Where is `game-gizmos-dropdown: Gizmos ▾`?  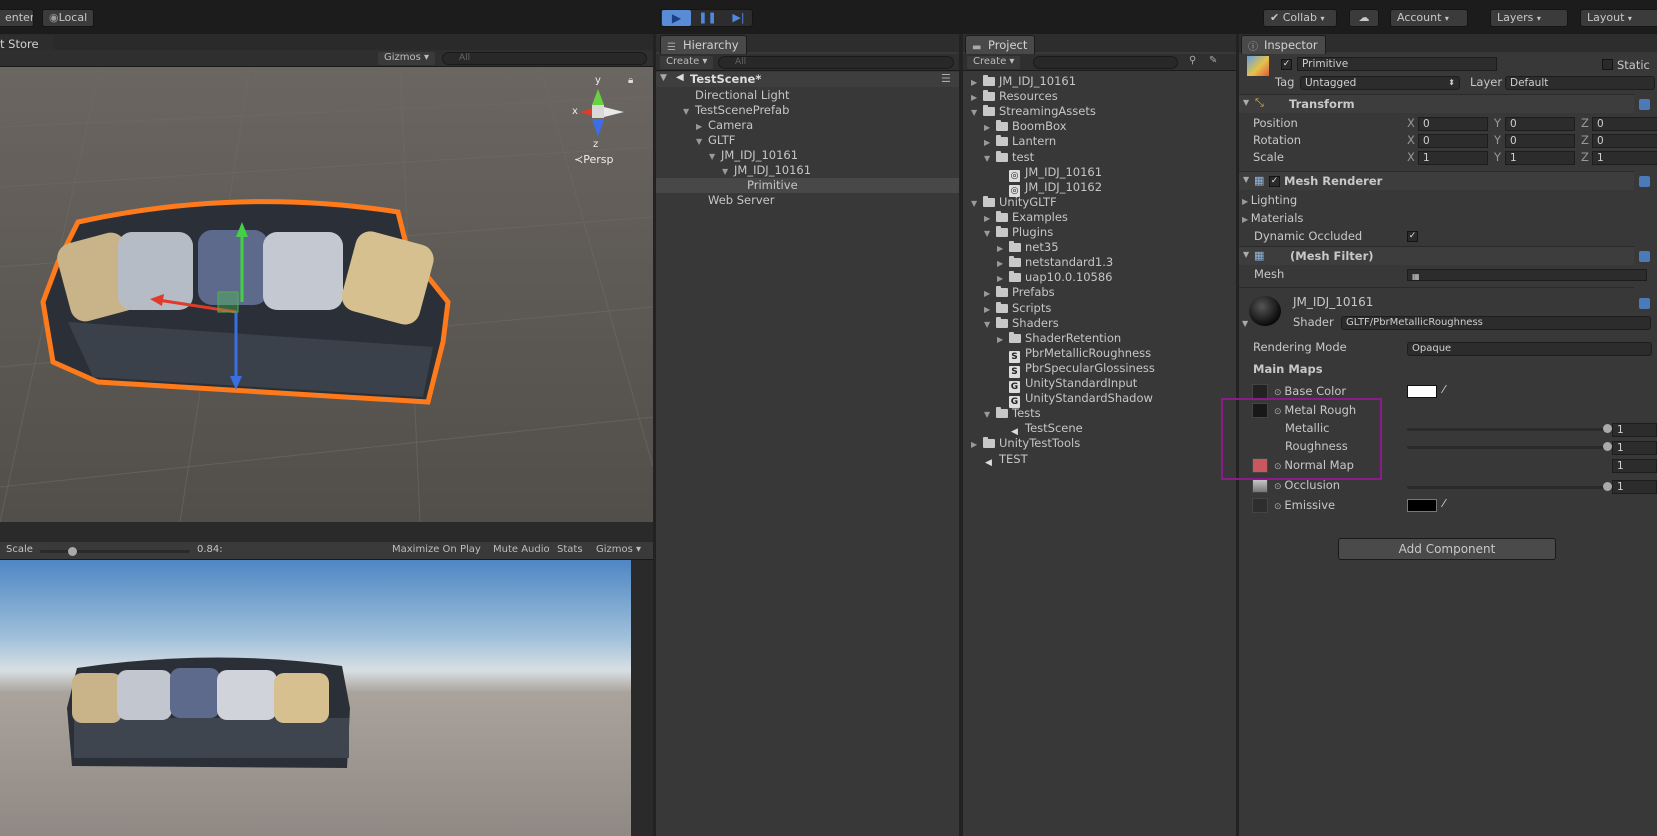 game-gizmos-dropdown: Gizmos ▾ is located at coordinates (619, 550).